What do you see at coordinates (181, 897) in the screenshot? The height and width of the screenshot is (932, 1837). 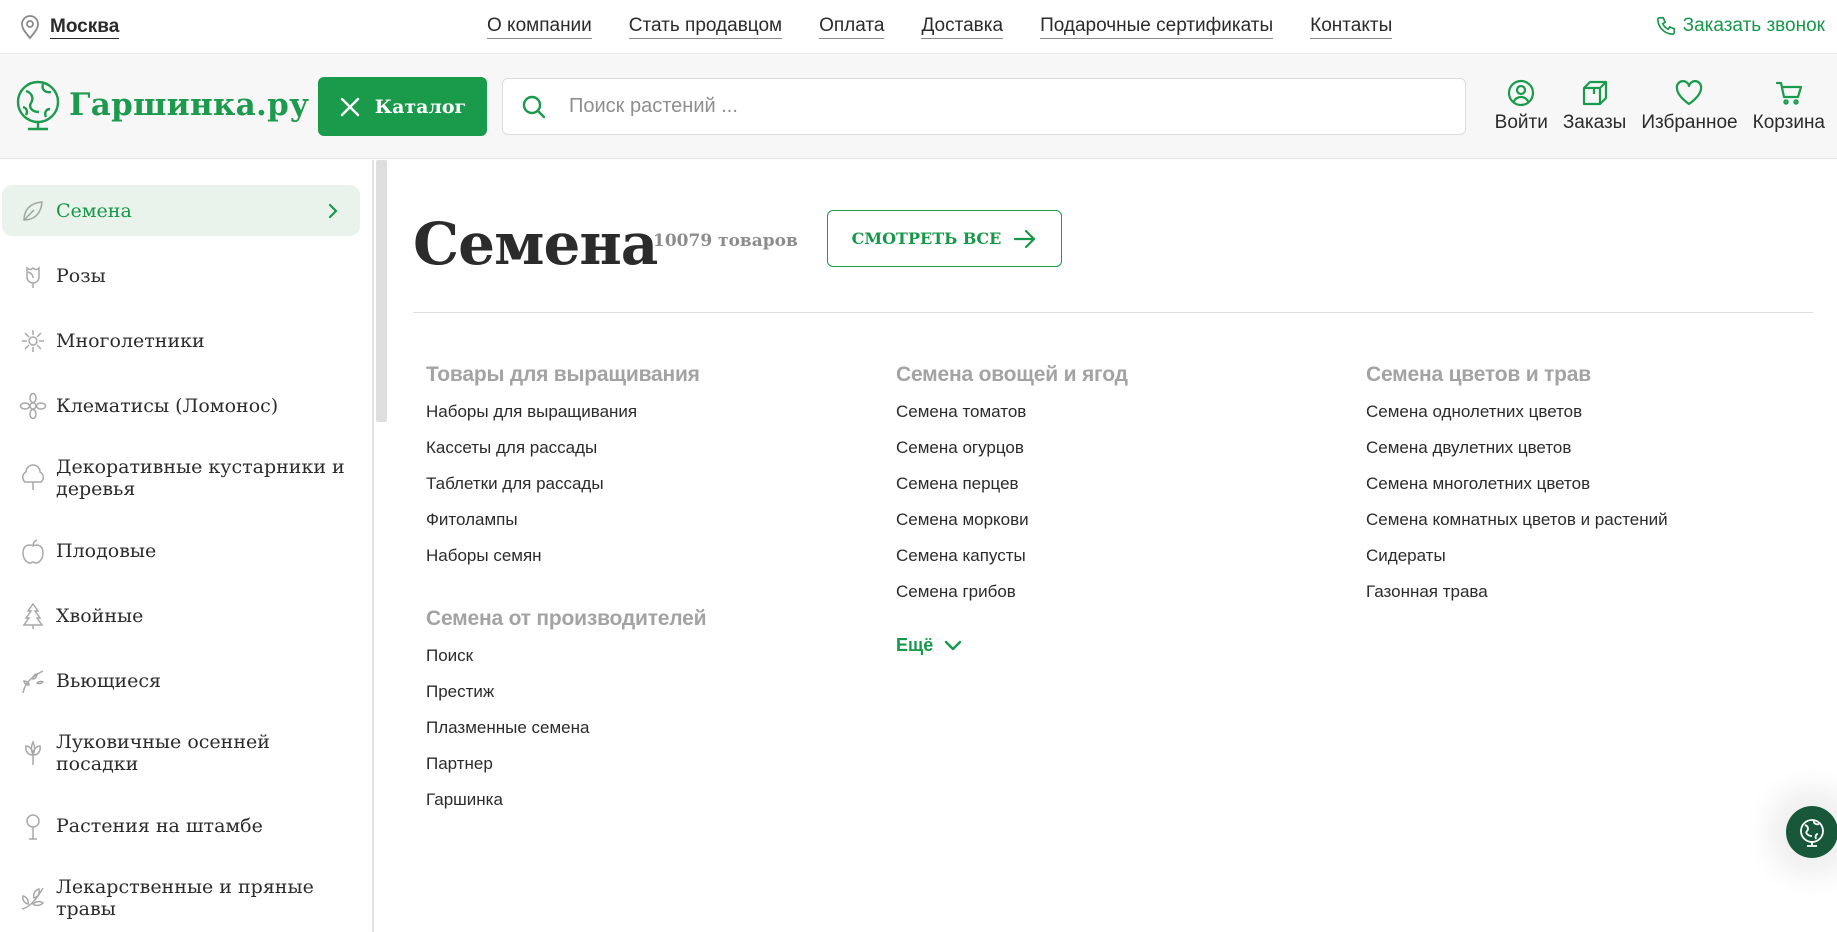 I see `sidebar-item-herbs: Лекарственные и пряные травы` at bounding box center [181, 897].